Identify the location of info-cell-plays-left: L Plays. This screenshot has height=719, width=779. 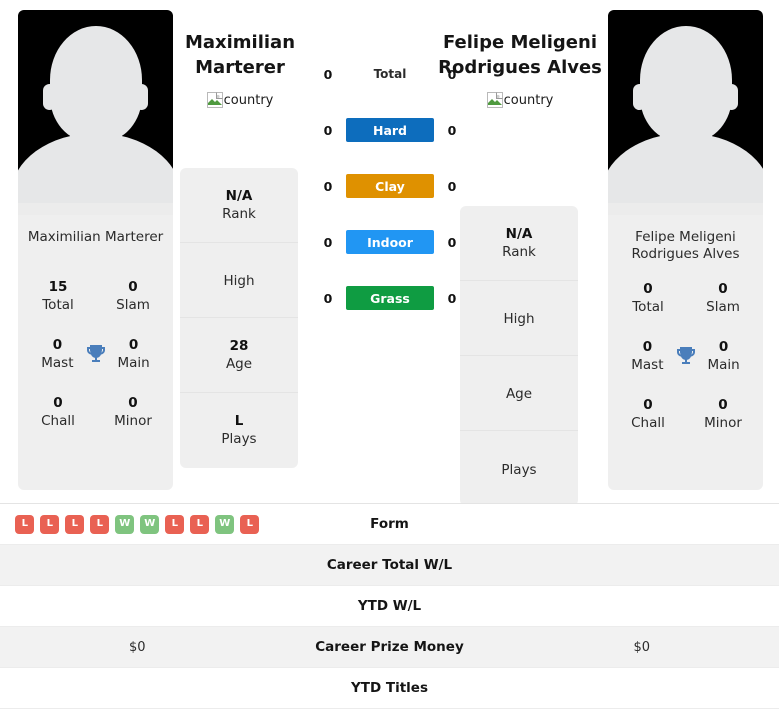
(239, 430).